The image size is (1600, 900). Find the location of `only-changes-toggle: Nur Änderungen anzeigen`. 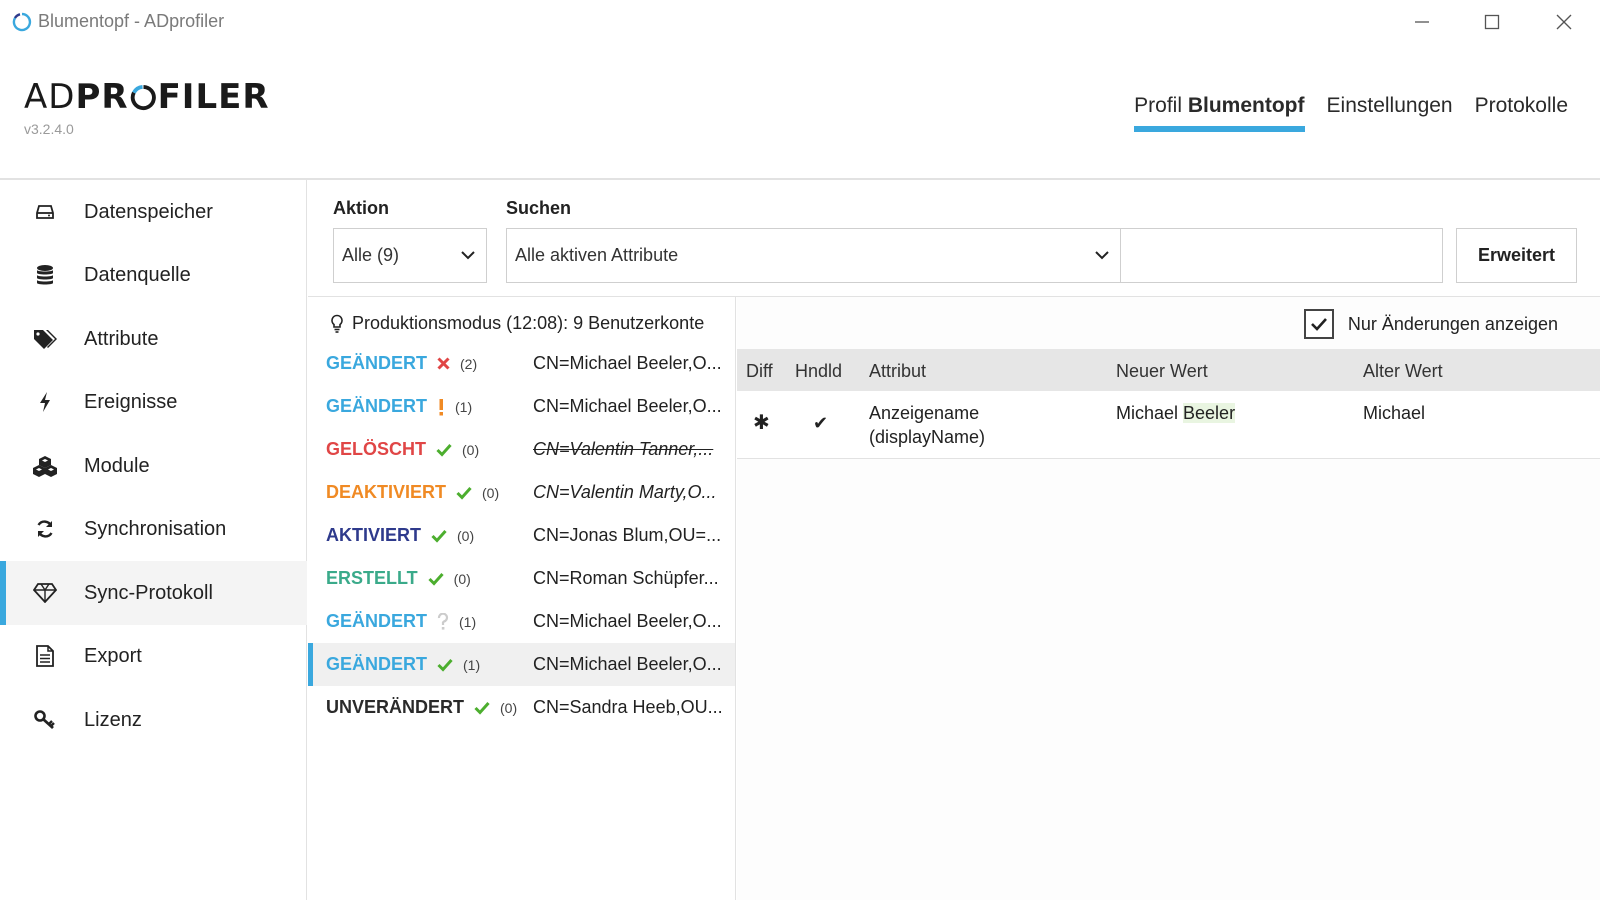

only-changes-toggle: Nur Änderungen anzeigen is located at coordinates (1430, 324).